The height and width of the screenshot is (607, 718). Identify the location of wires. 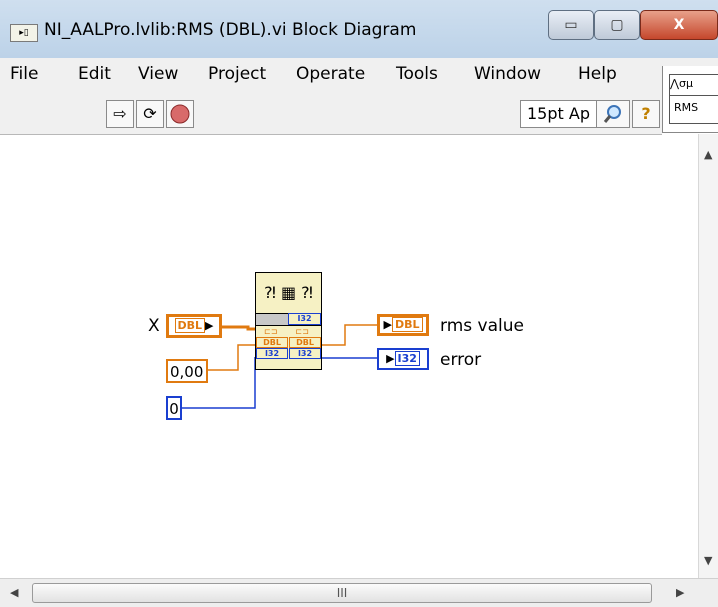
(279, 366).